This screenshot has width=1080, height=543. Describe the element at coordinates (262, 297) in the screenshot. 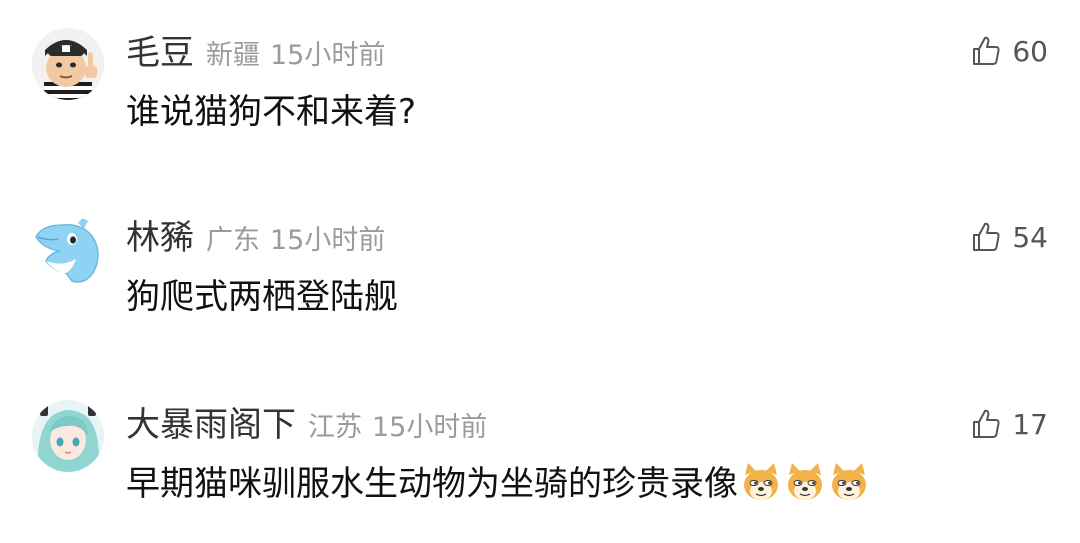

I see `comment-text: 狗爬式两栖登陆舰` at that location.